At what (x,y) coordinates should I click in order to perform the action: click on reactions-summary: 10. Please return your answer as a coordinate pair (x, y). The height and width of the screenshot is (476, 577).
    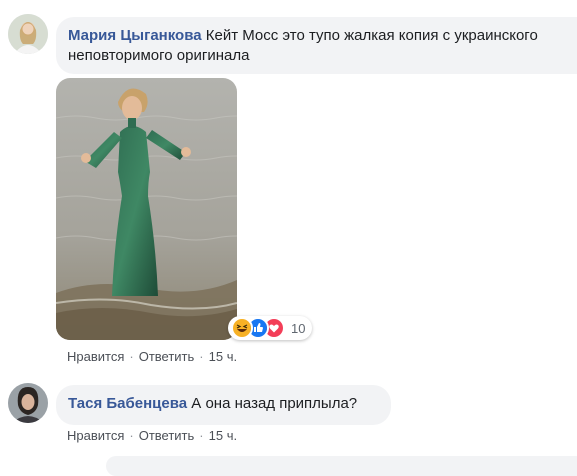
    Looking at the image, I should click on (270, 328).